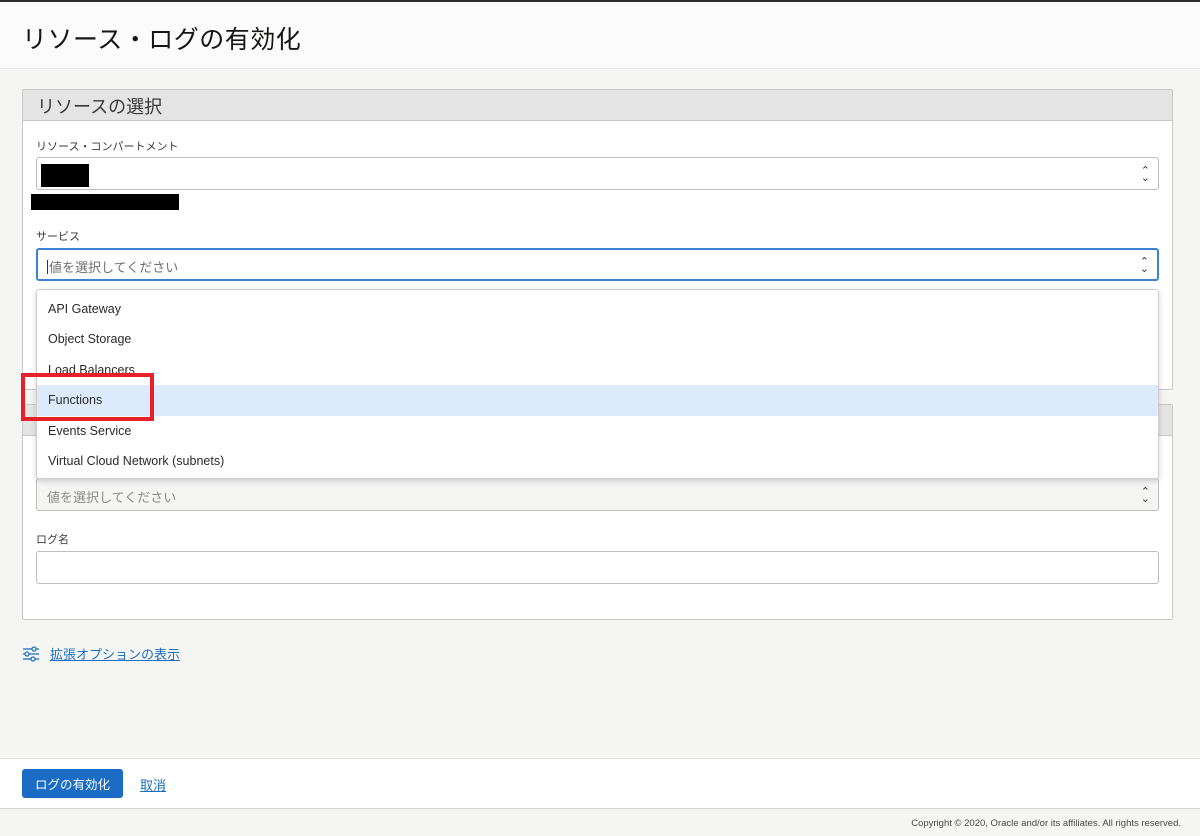  What do you see at coordinates (597, 567) in the screenshot?
I see `log-name-input` at bounding box center [597, 567].